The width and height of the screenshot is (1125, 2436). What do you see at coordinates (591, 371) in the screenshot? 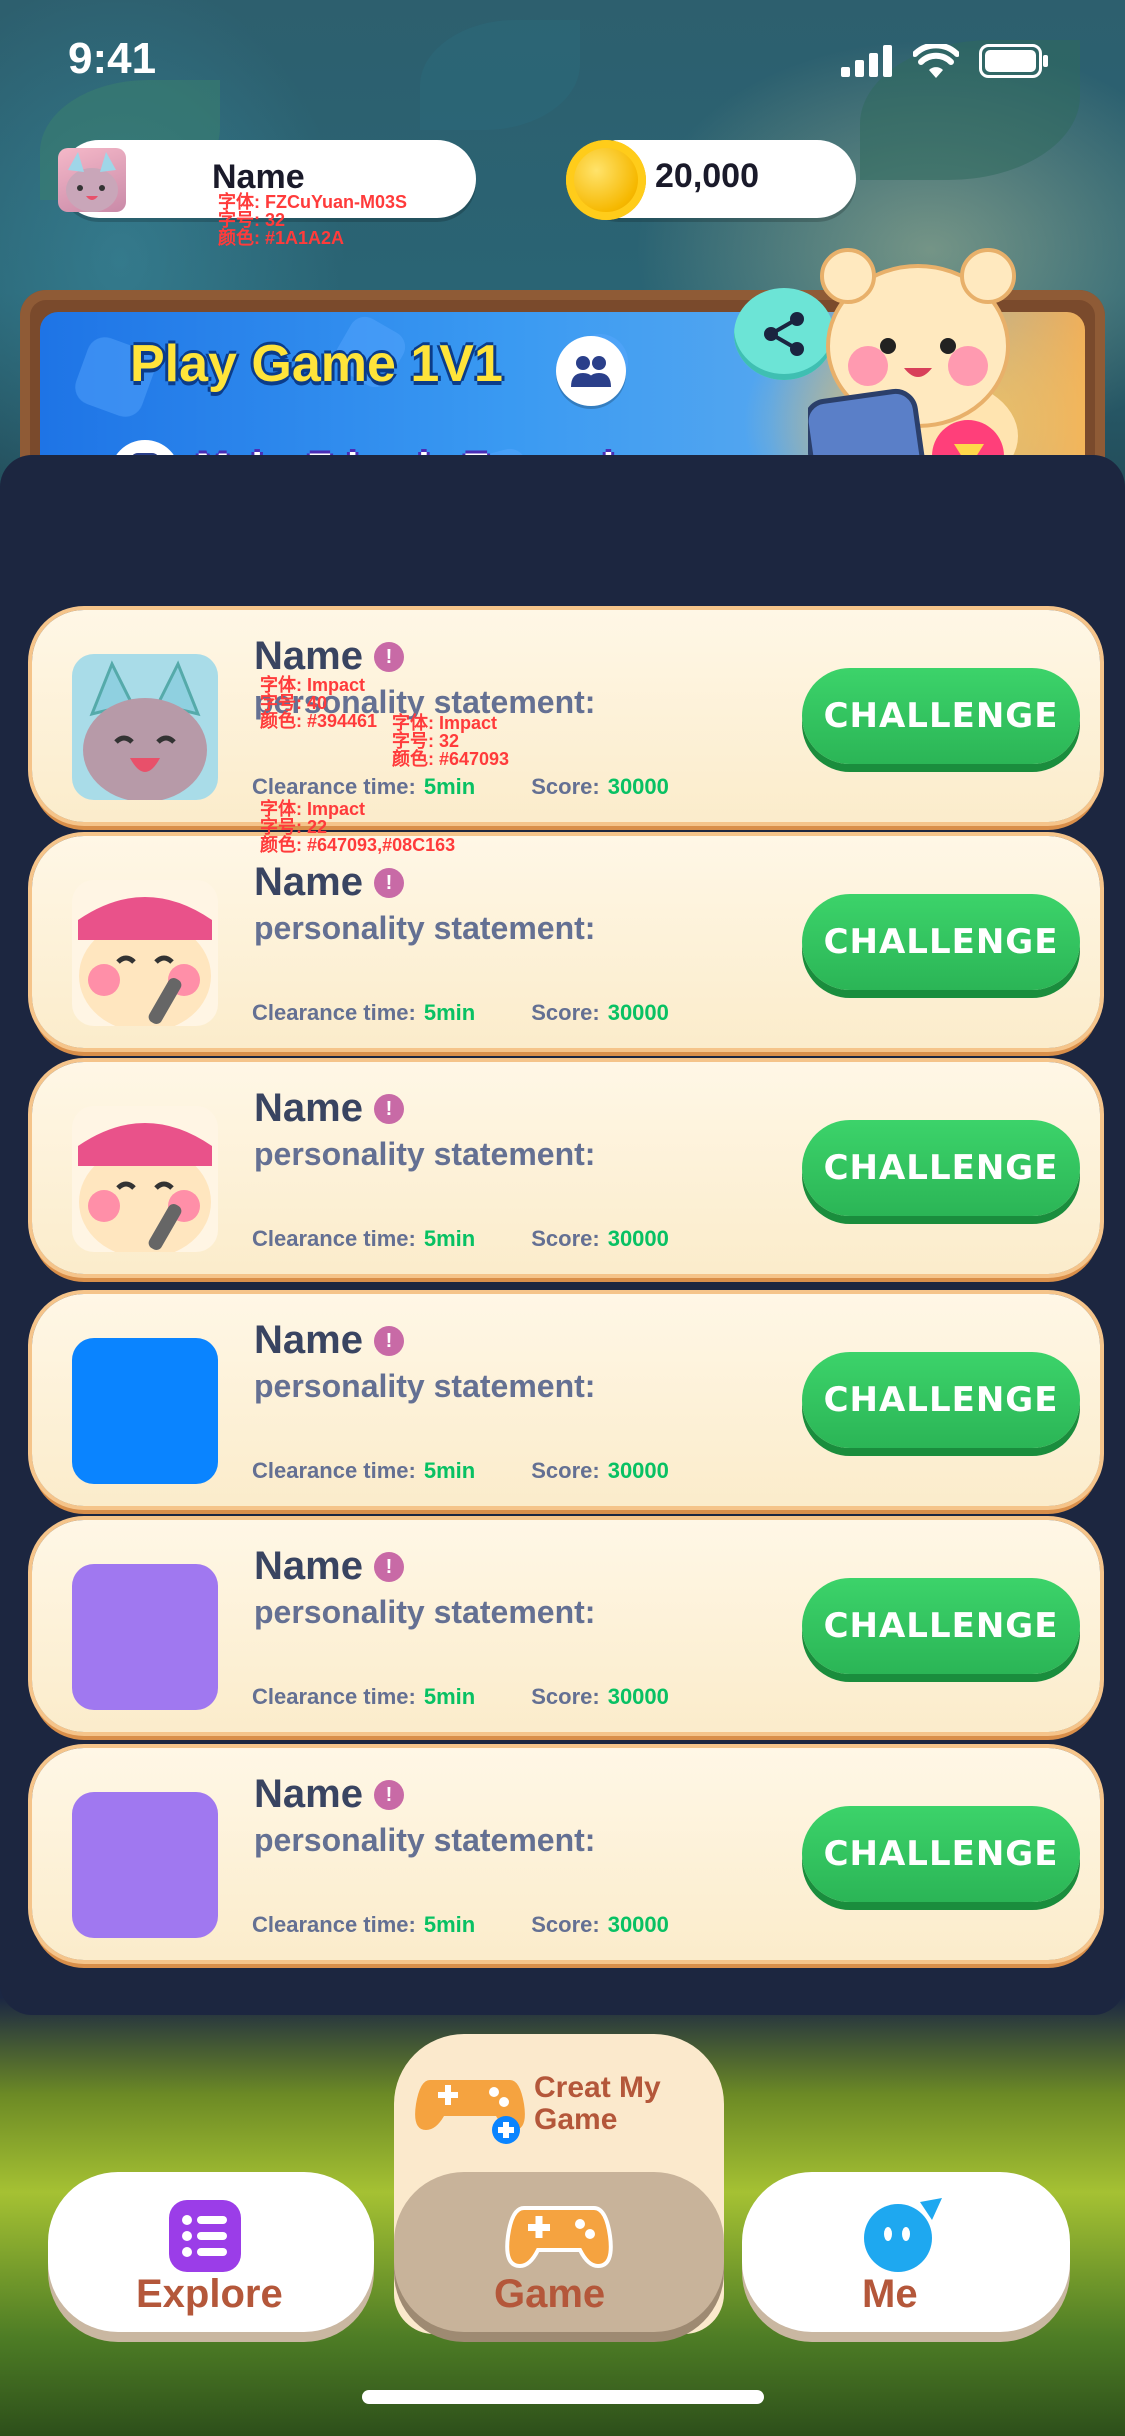
I see `versus-friends-icon` at bounding box center [591, 371].